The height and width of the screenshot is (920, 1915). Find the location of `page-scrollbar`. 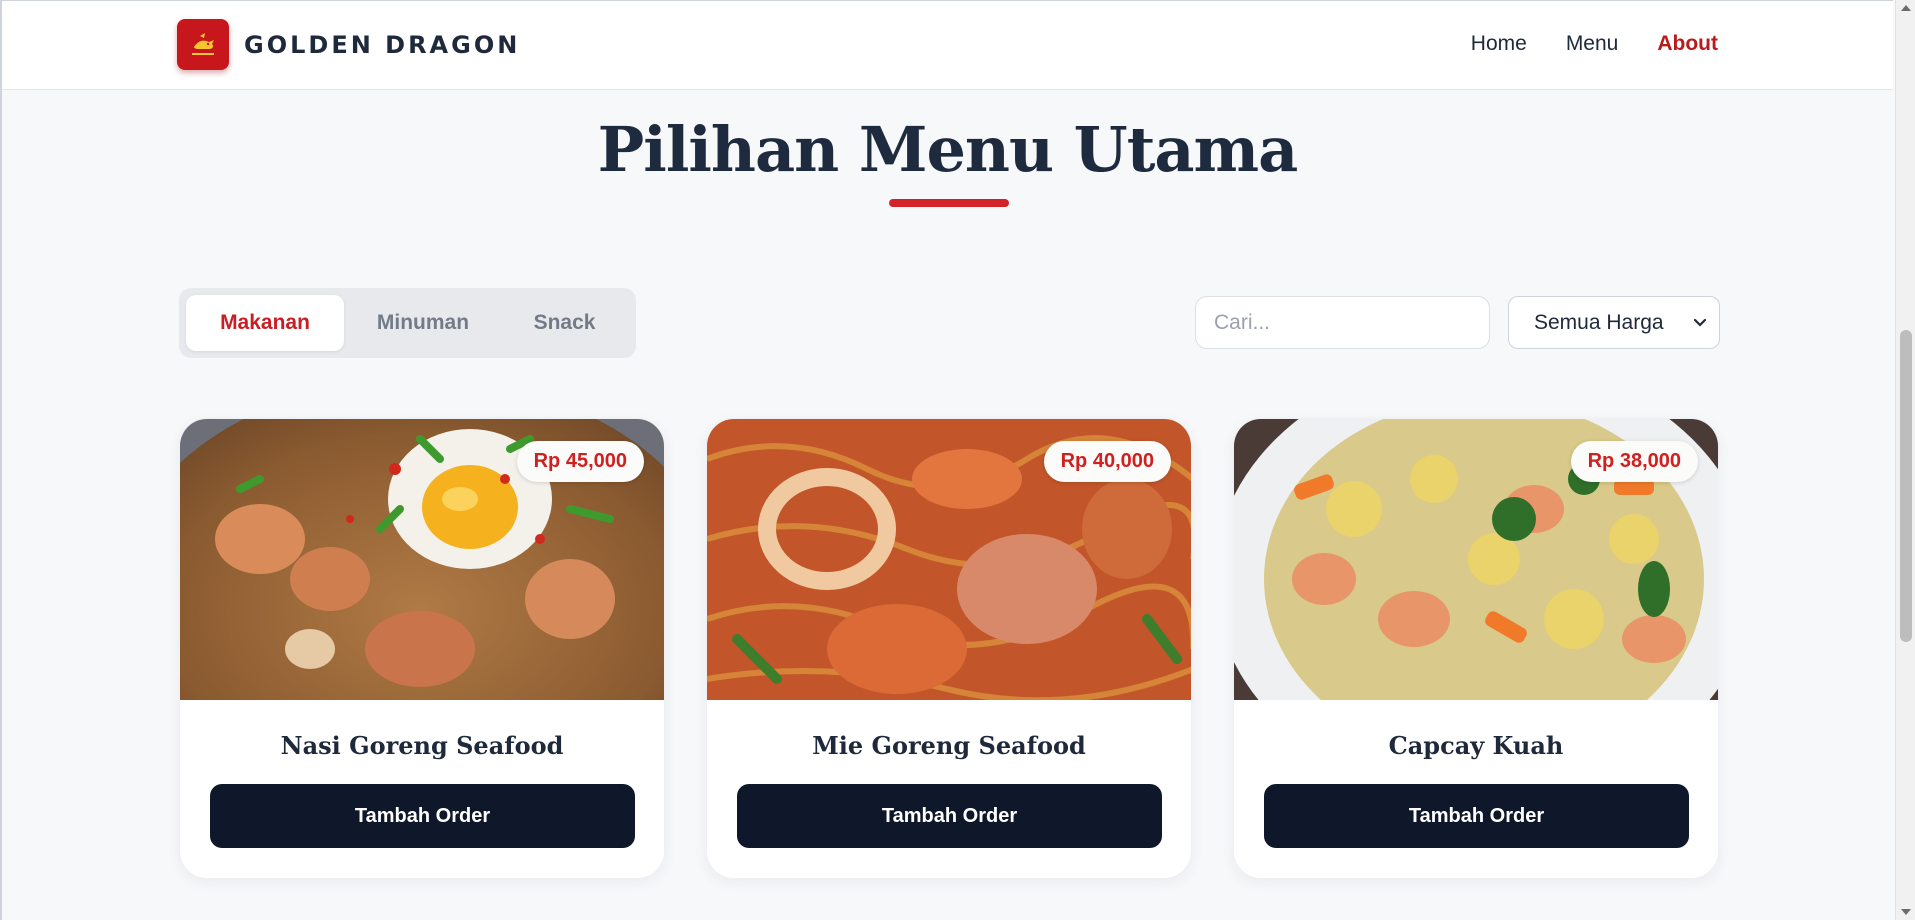

page-scrollbar is located at coordinates (1905, 460).